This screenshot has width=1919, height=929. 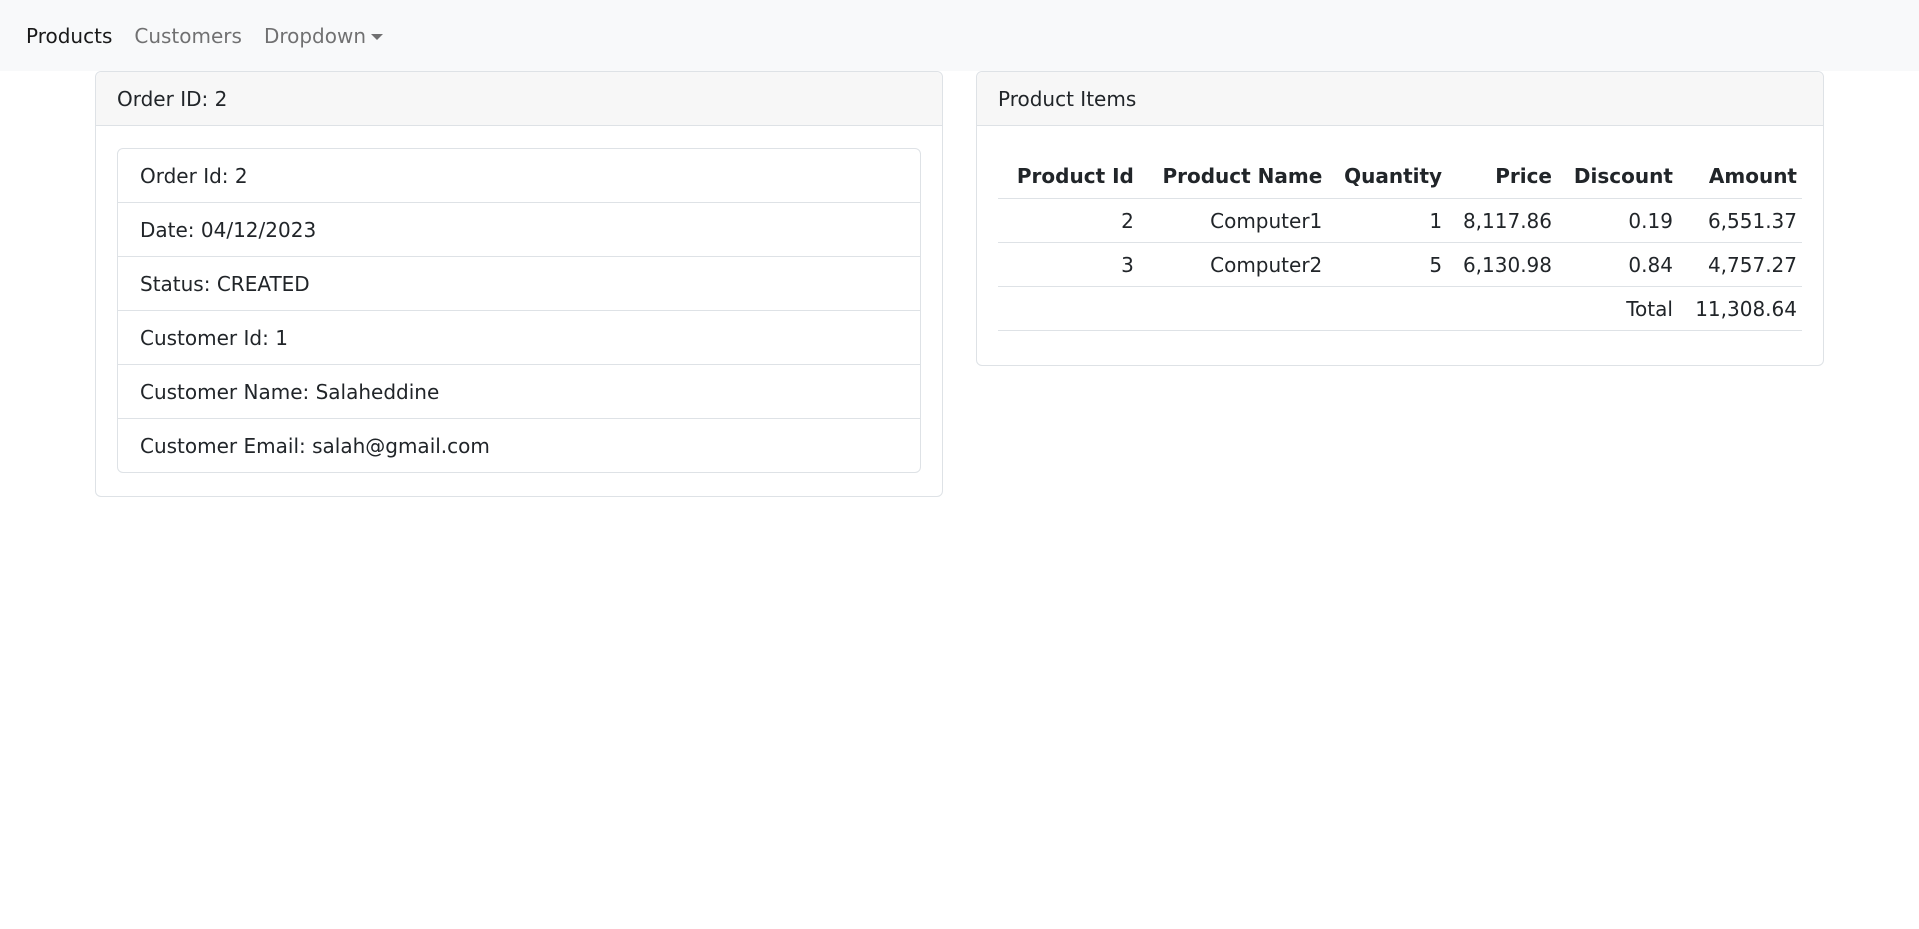 I want to click on caret-down-icon, so click(x=377, y=36).